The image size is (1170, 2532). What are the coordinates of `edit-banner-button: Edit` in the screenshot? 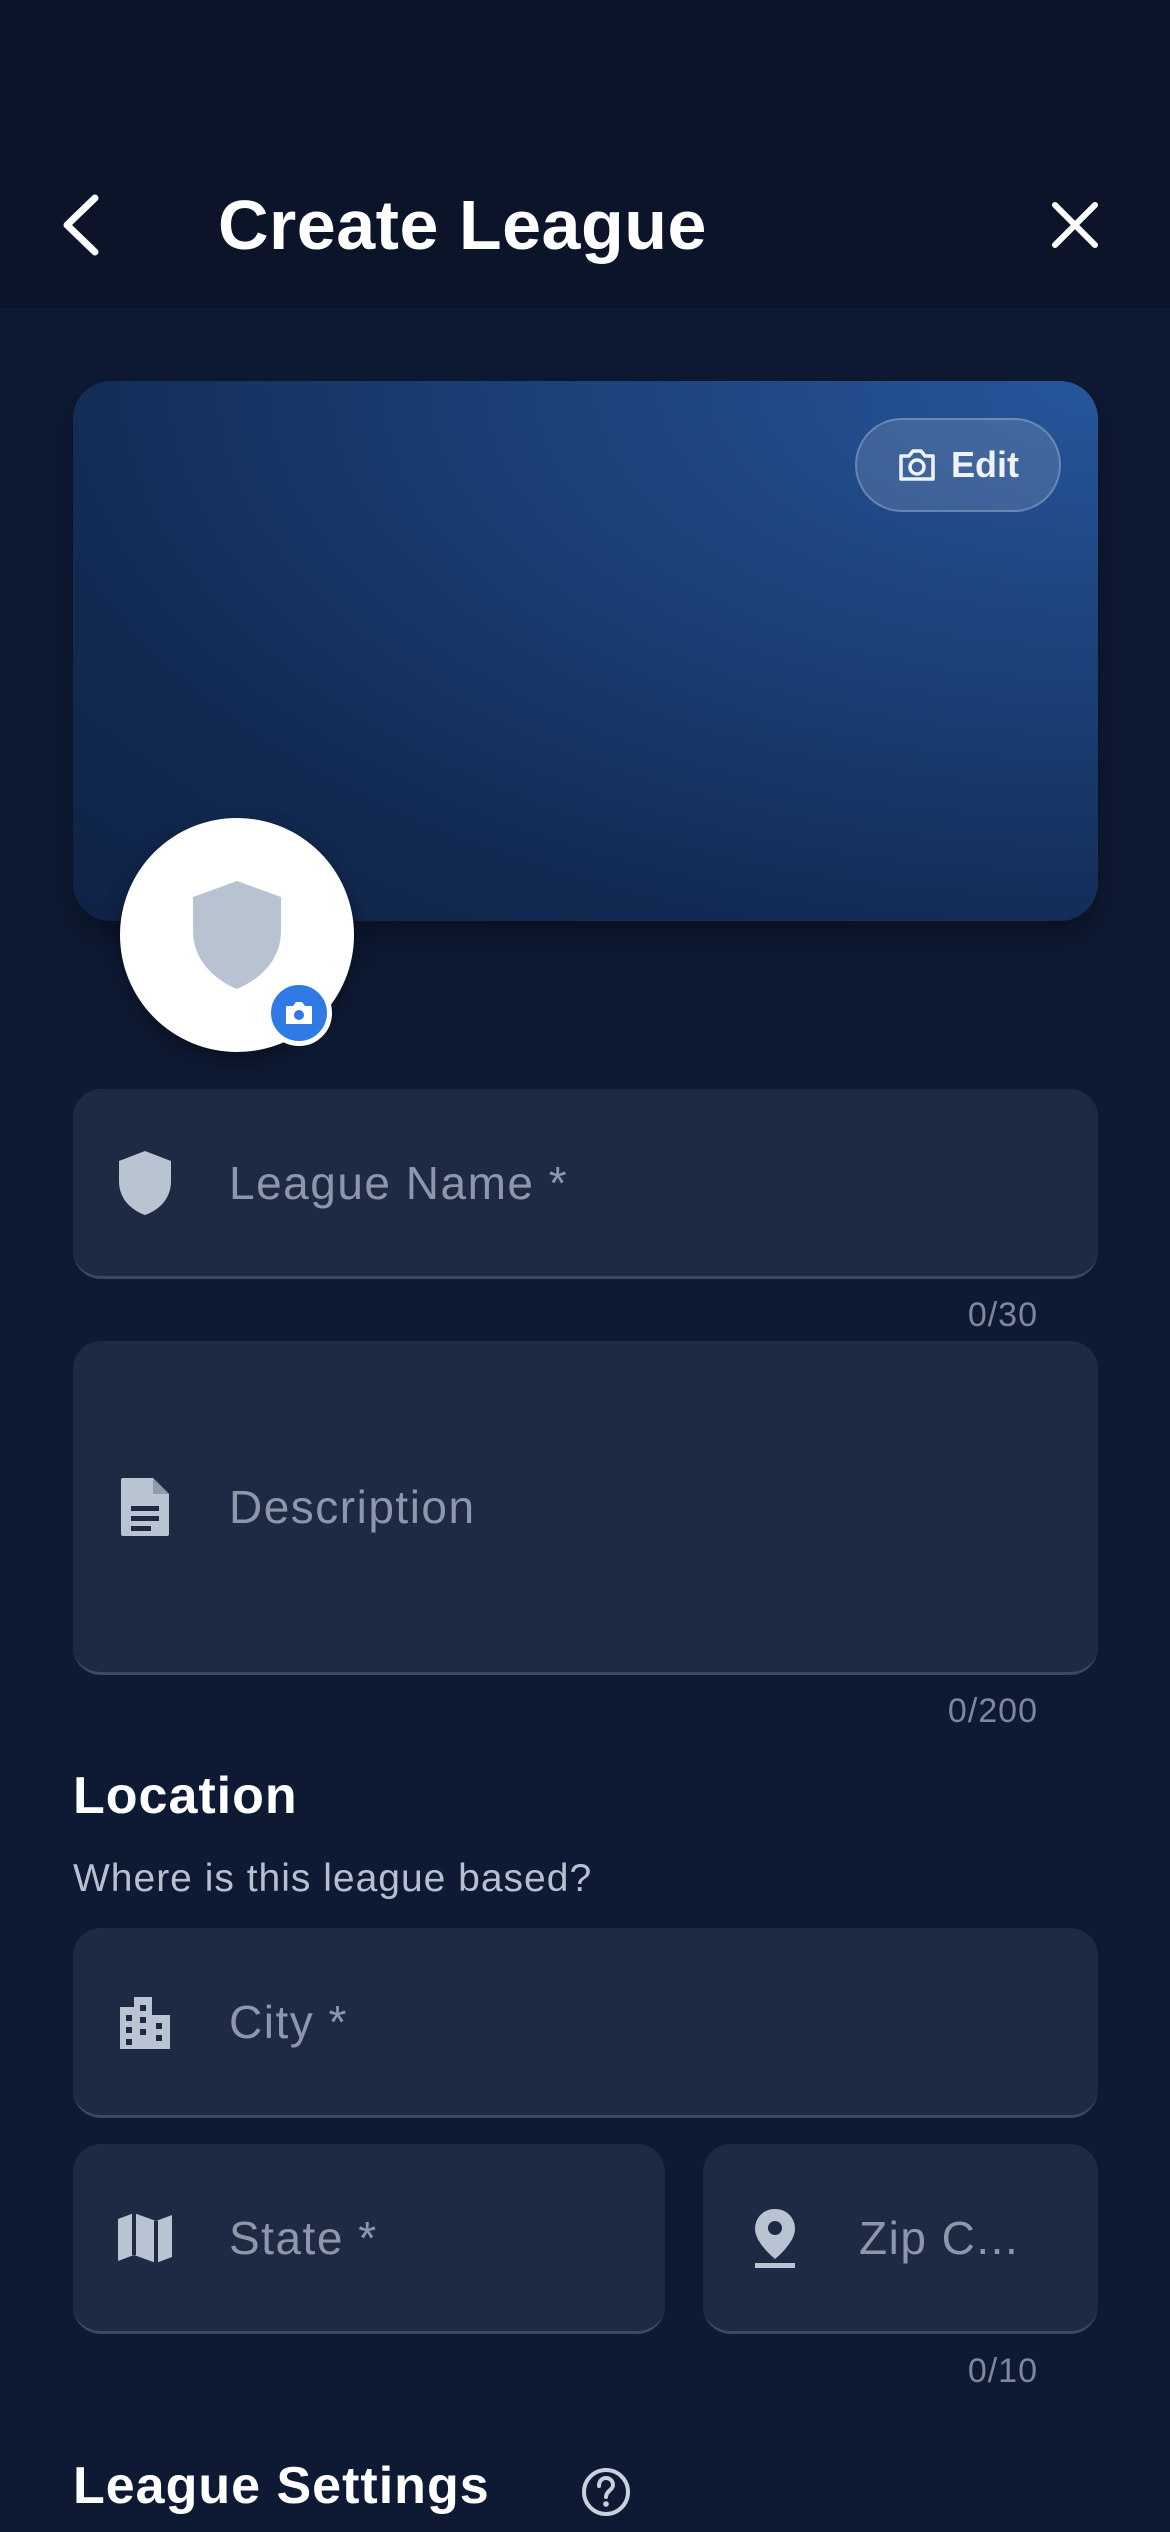 It's located at (958, 465).